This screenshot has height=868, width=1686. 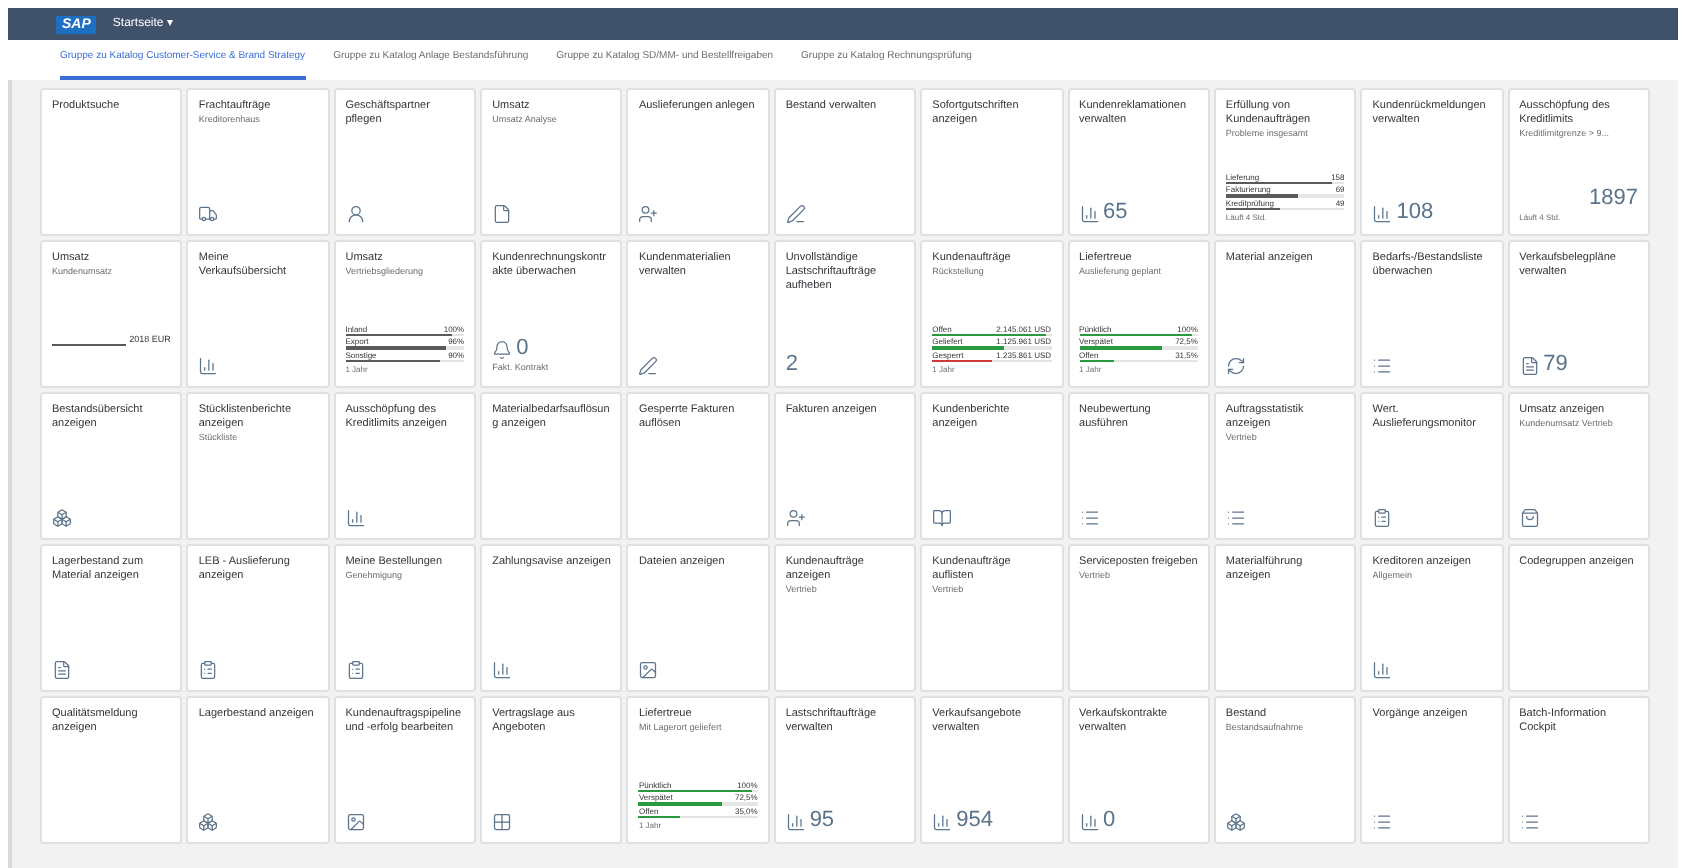 What do you see at coordinates (1415, 213) in the screenshot?
I see `tile-number: 108` at bounding box center [1415, 213].